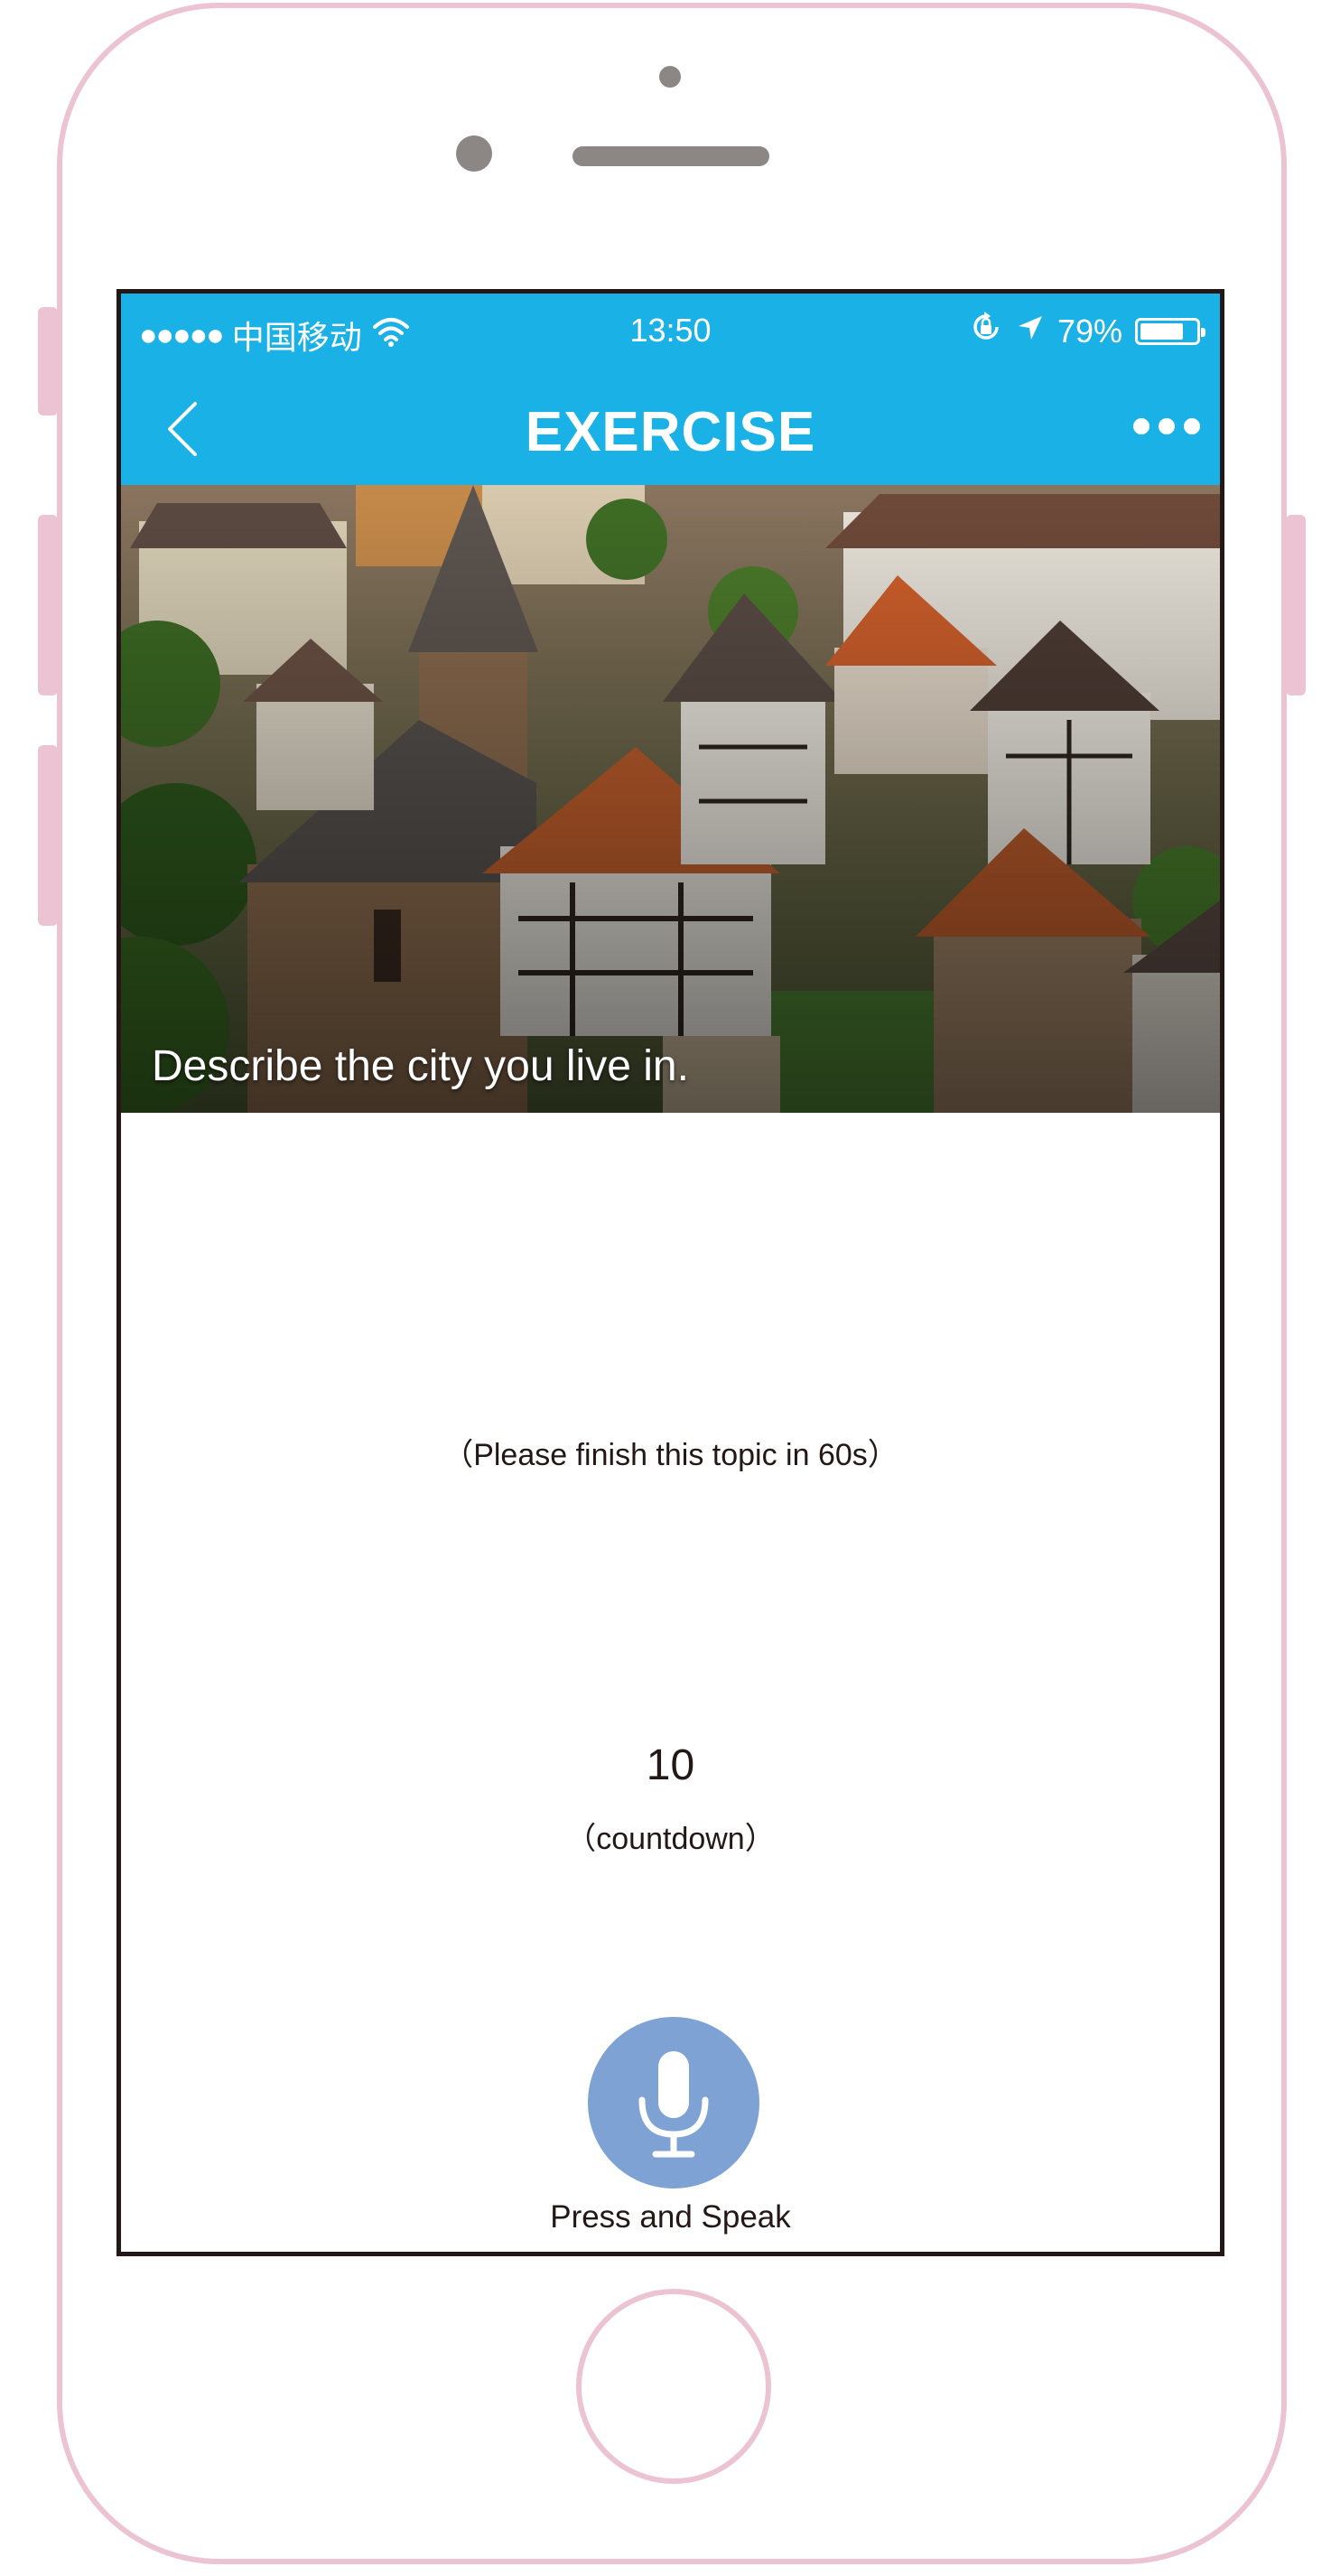 The image size is (1331, 2576). Describe the element at coordinates (421, 1066) in the screenshot. I see `topic-caption: Describe the city you live in.` at that location.